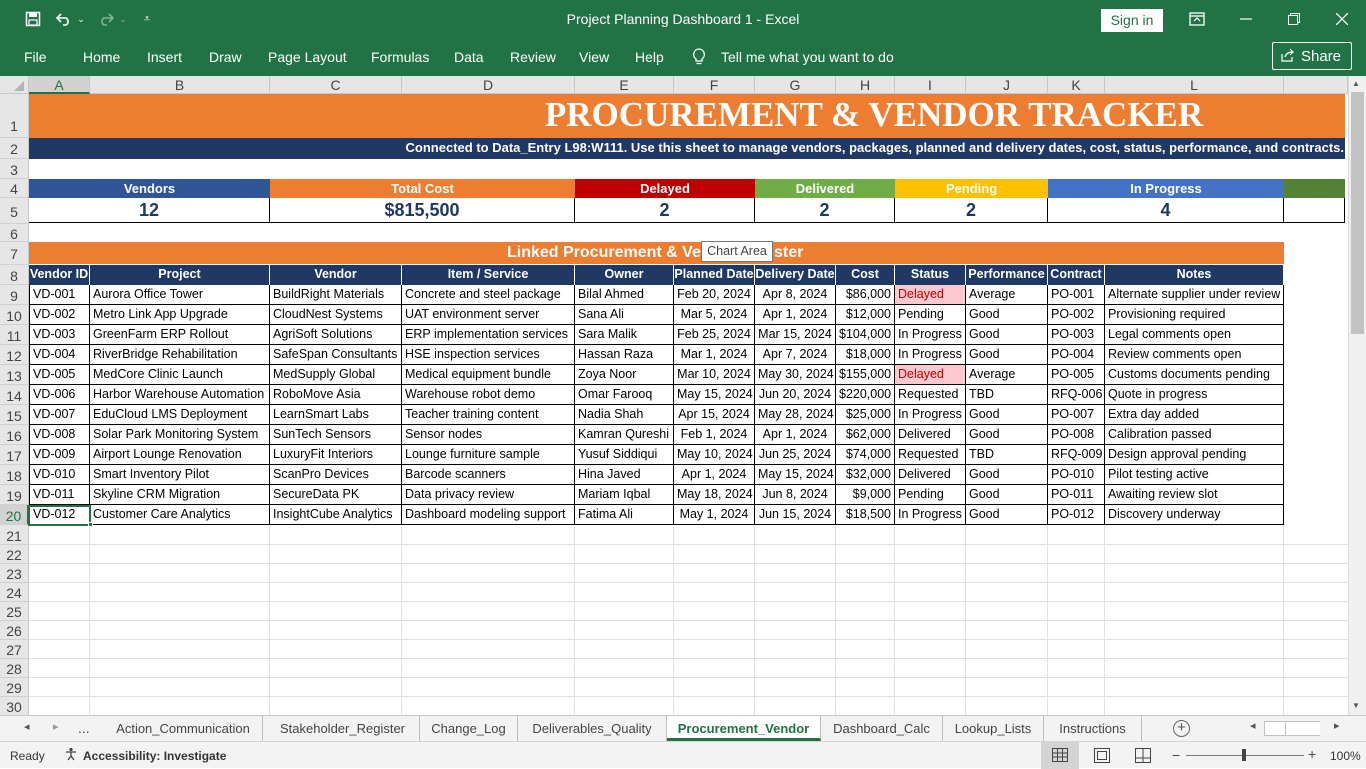  Describe the element at coordinates (336, 295) in the screenshot. I see `table-cell: BuildRight Materials` at that location.